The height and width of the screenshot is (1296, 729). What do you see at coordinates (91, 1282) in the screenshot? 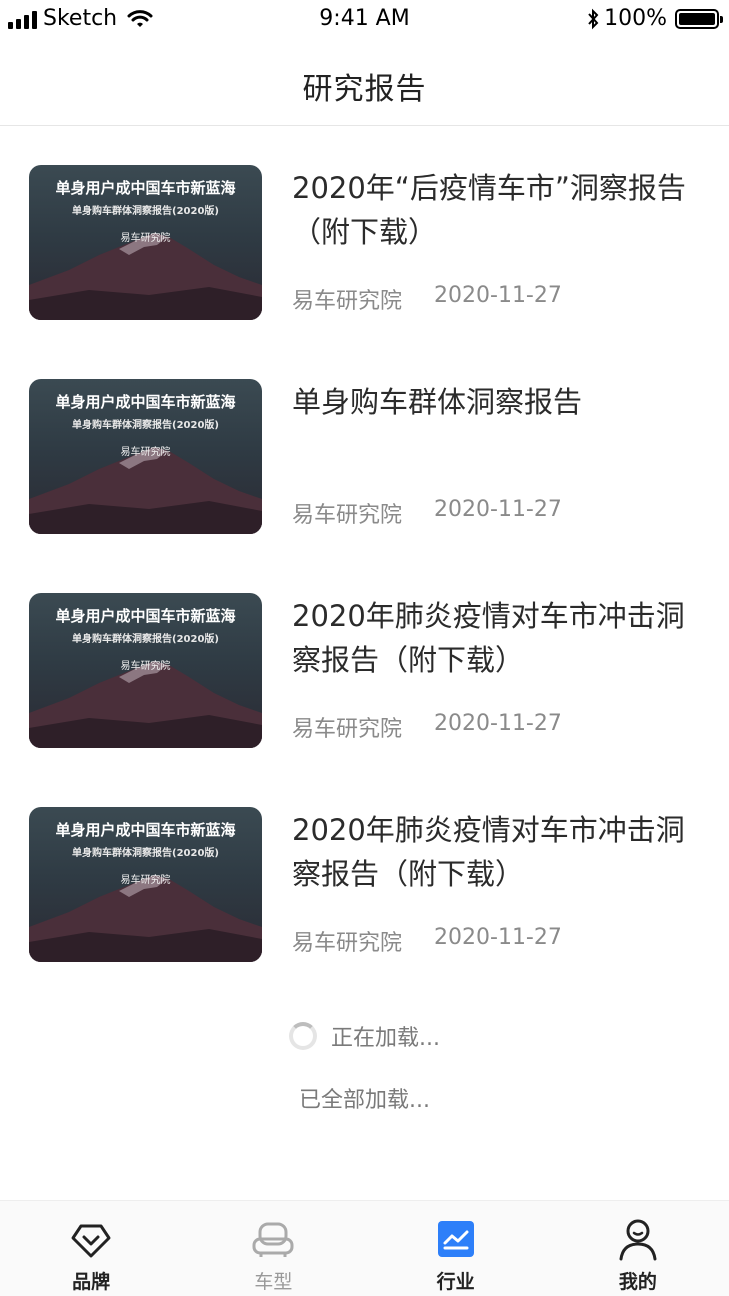
I see `tab-label: 品牌` at bounding box center [91, 1282].